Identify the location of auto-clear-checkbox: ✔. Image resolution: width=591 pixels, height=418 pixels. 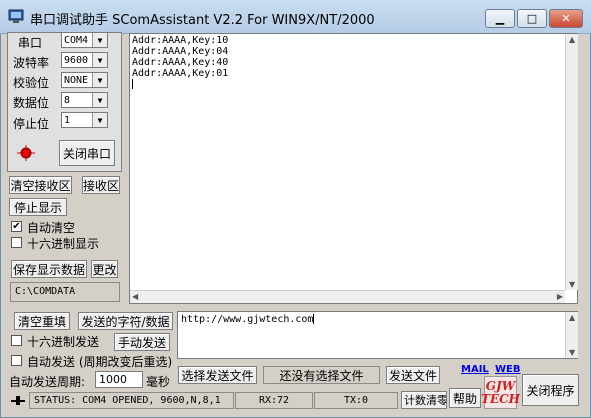
(16, 226).